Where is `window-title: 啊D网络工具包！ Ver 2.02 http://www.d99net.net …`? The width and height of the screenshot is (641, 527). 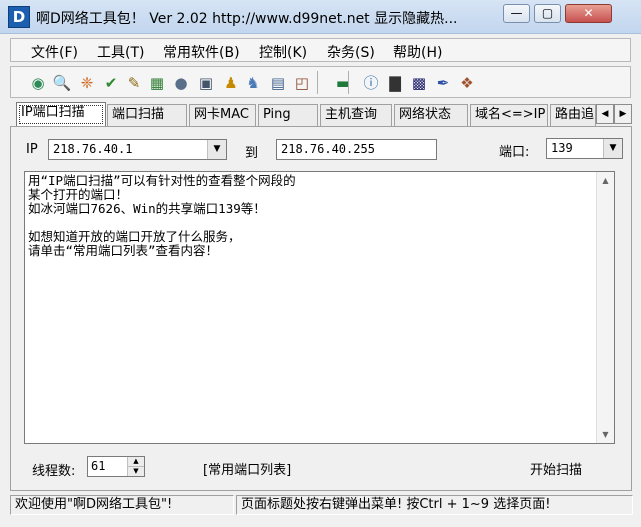
window-title: 啊D网络工具包！ Ver 2.02 http://www.d99net.net … is located at coordinates (247, 19).